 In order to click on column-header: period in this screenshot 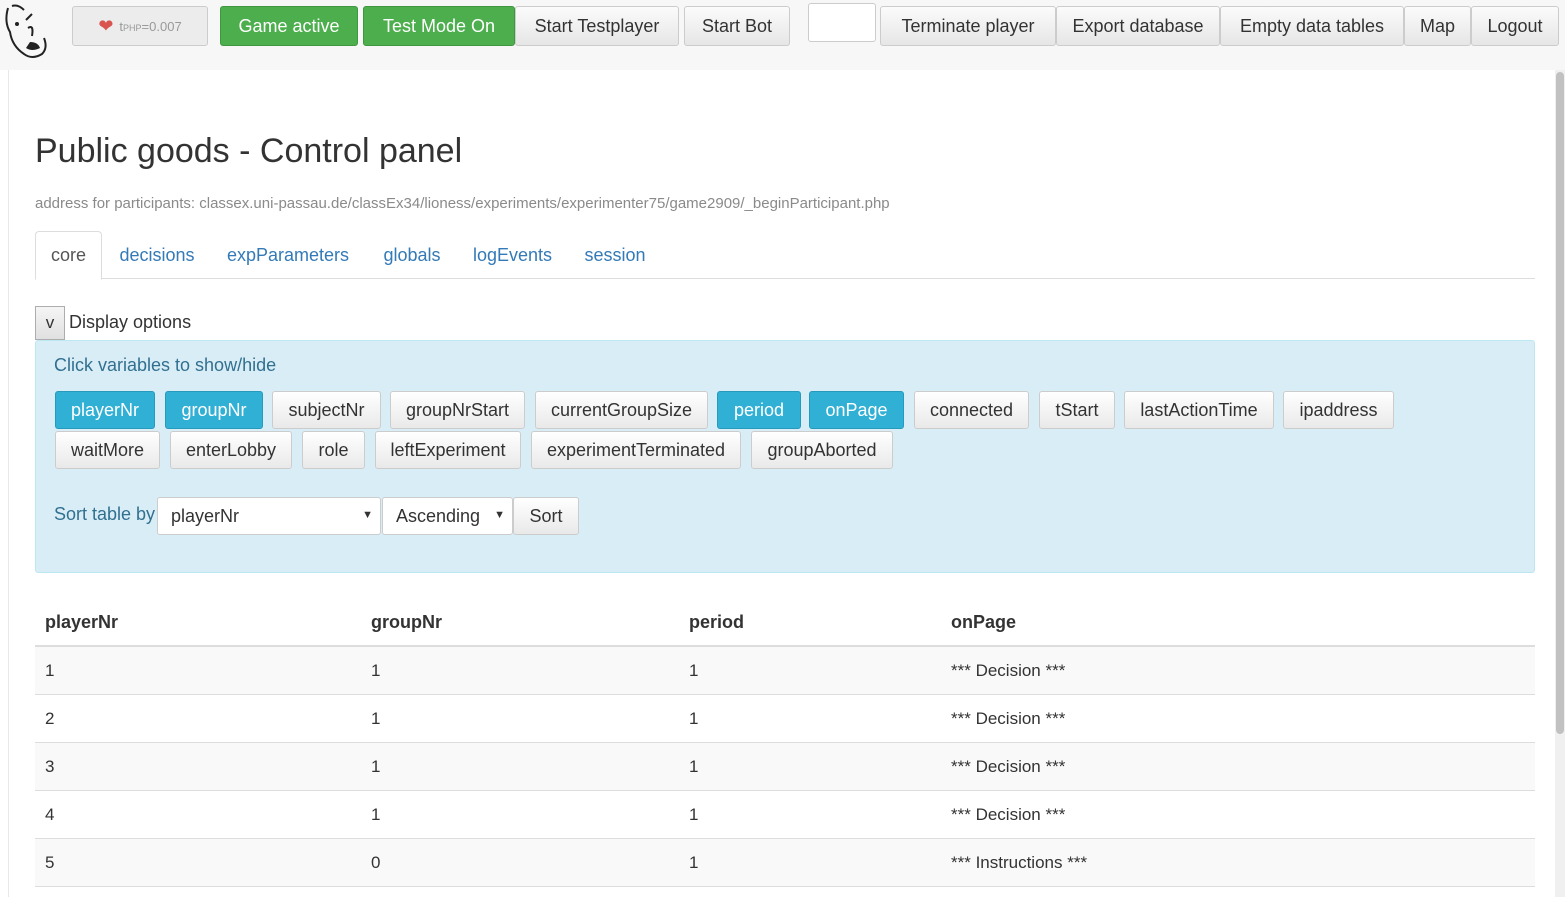, I will do `click(716, 622)`.